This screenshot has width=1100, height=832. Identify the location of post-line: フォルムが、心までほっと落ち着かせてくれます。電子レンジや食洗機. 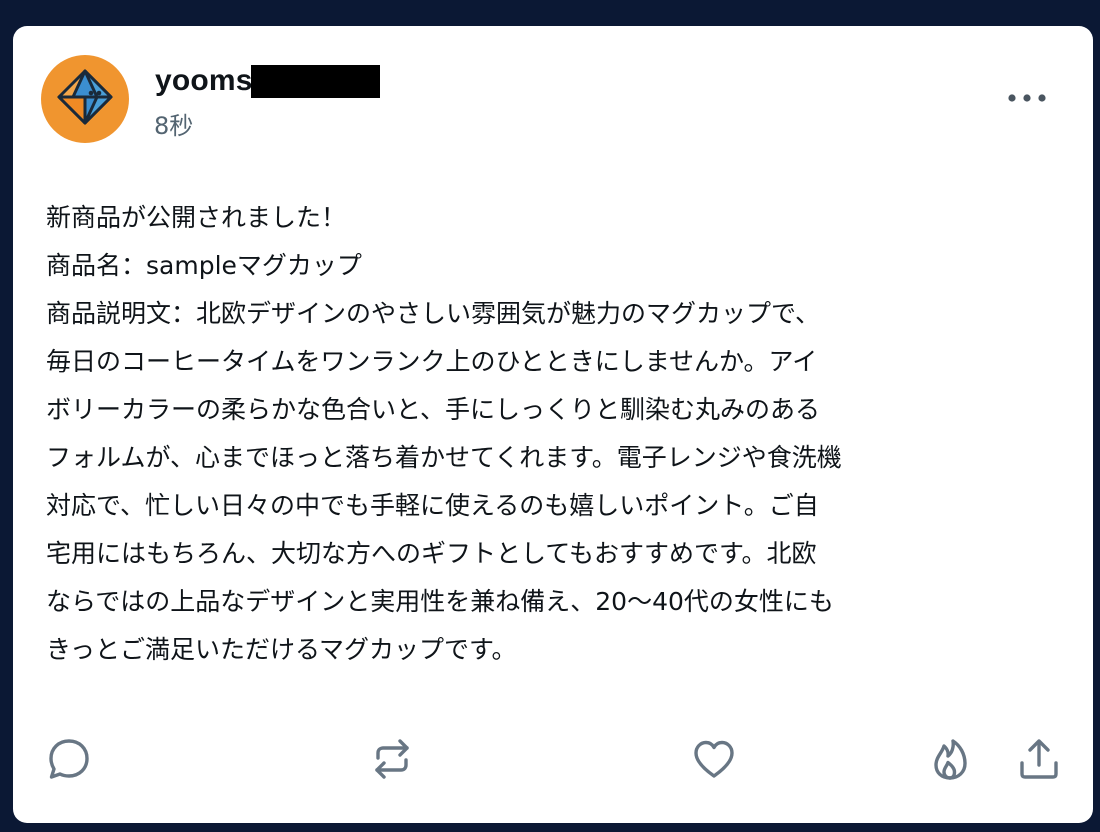
(444, 457).